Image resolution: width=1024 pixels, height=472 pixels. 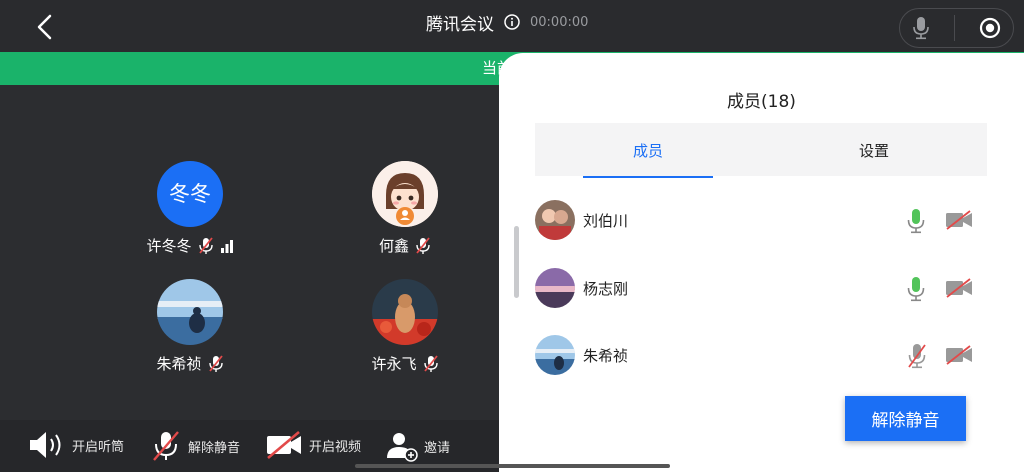 What do you see at coordinates (921, 28) in the screenshot?
I see `microphone-icon` at bounding box center [921, 28].